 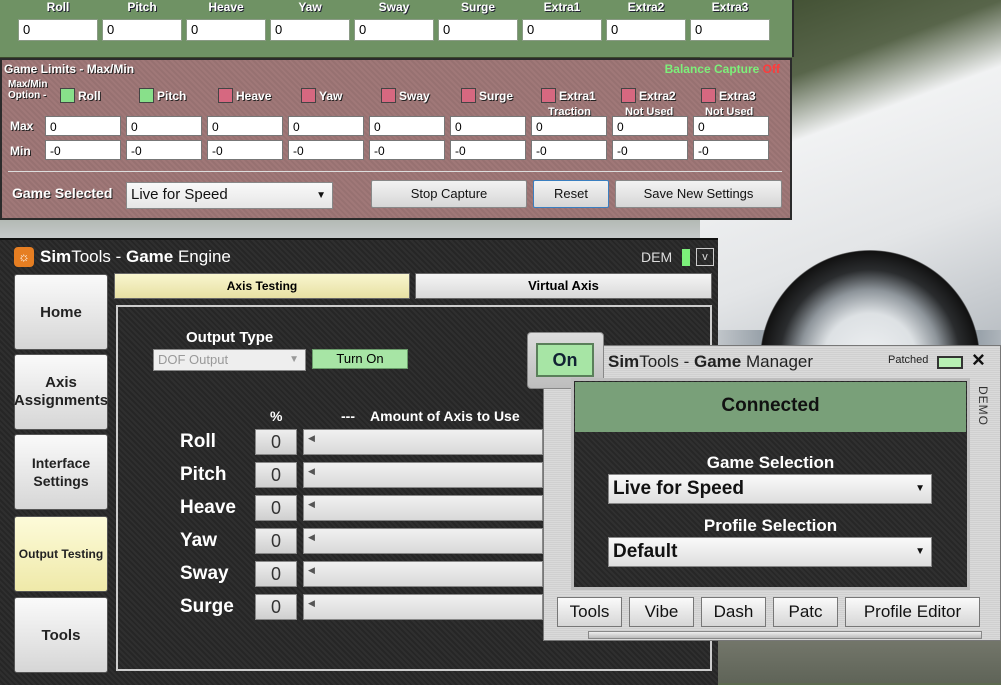 I want to click on output-type-select: DOF Output ▼, so click(x=229, y=360).